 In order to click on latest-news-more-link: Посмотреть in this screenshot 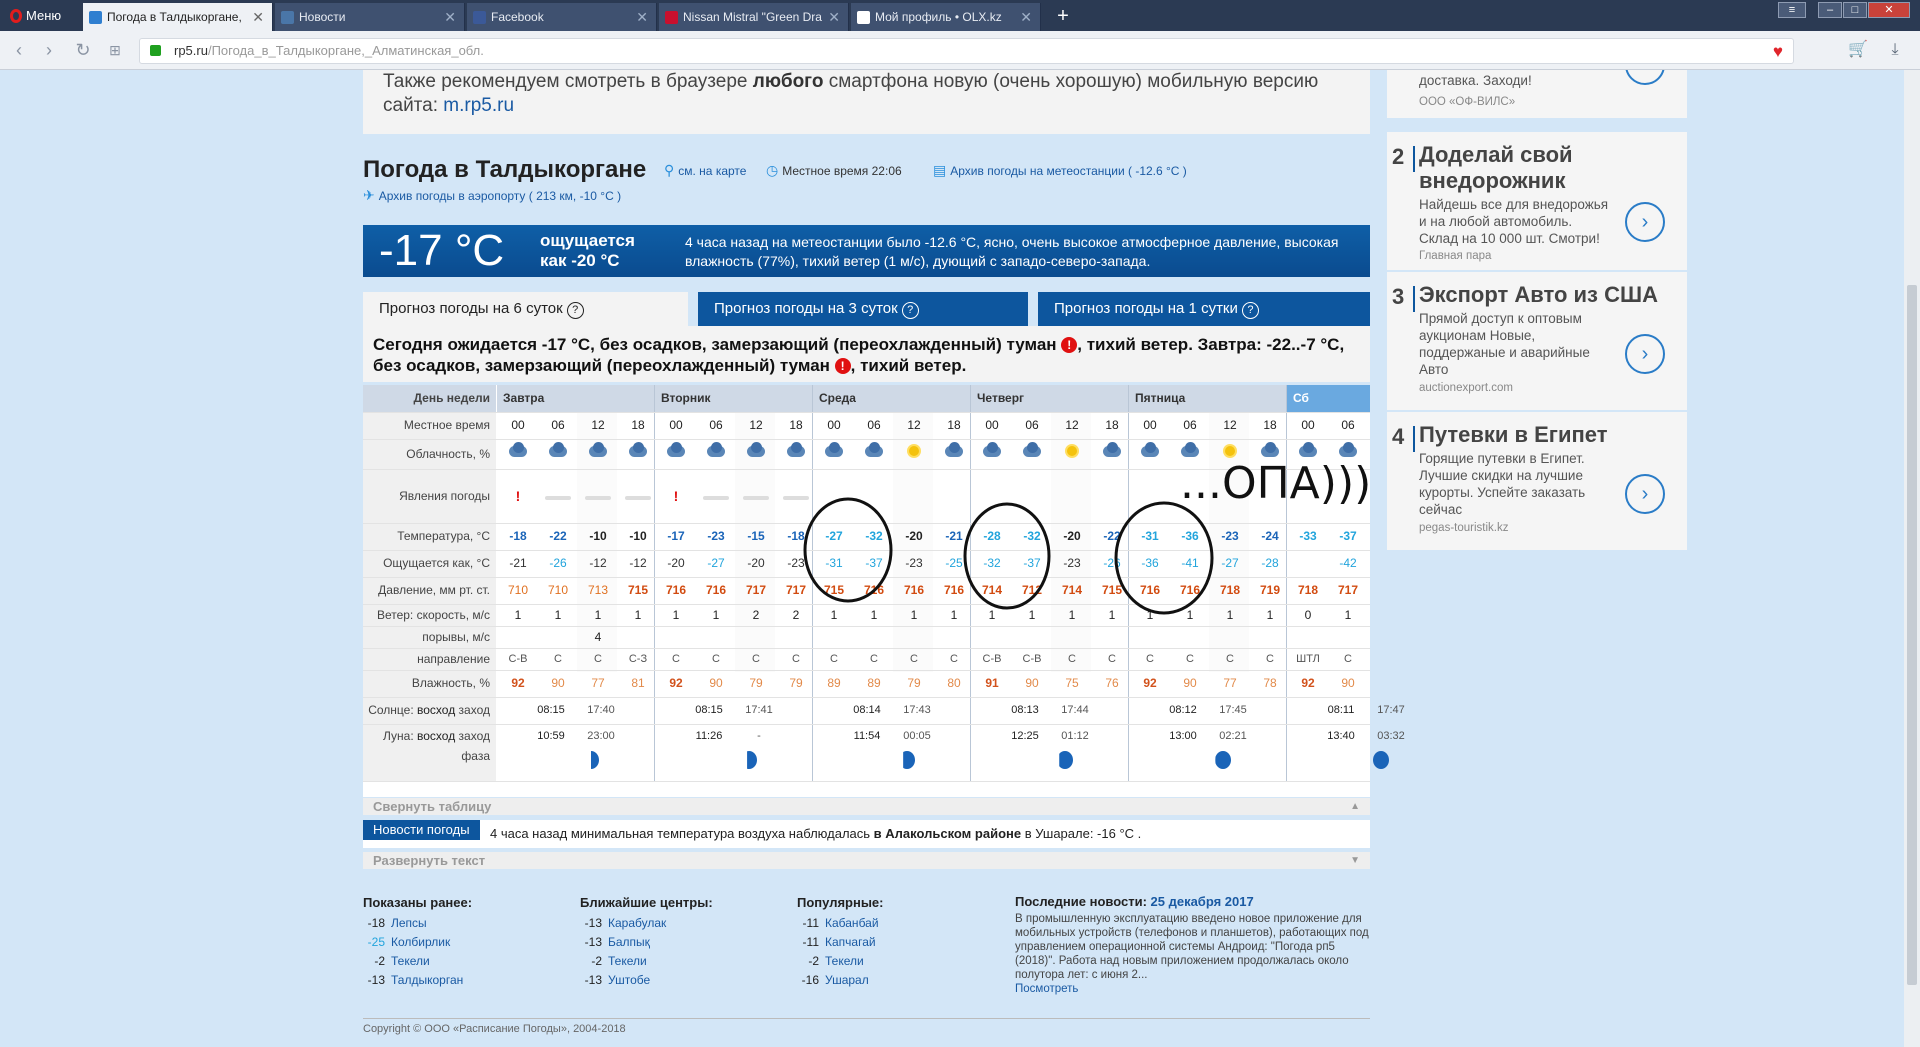, I will do `click(1046, 989)`.